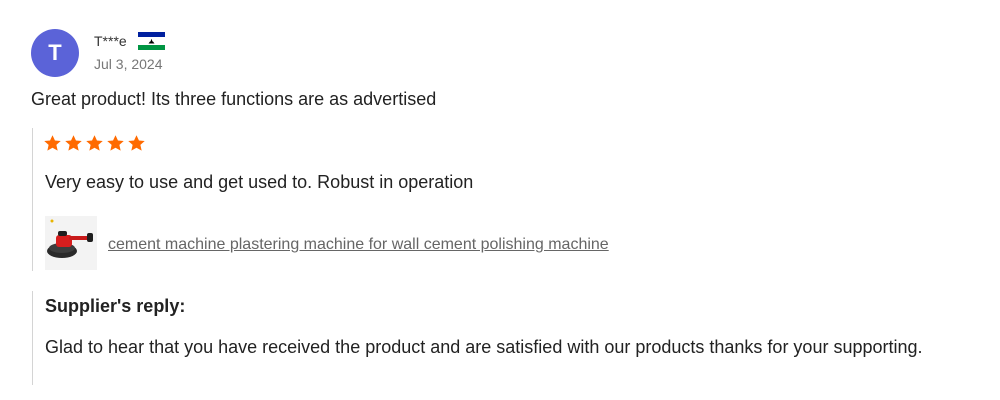  Describe the element at coordinates (128, 64) in the screenshot. I see `review-date: Jul 3, 2024` at that location.